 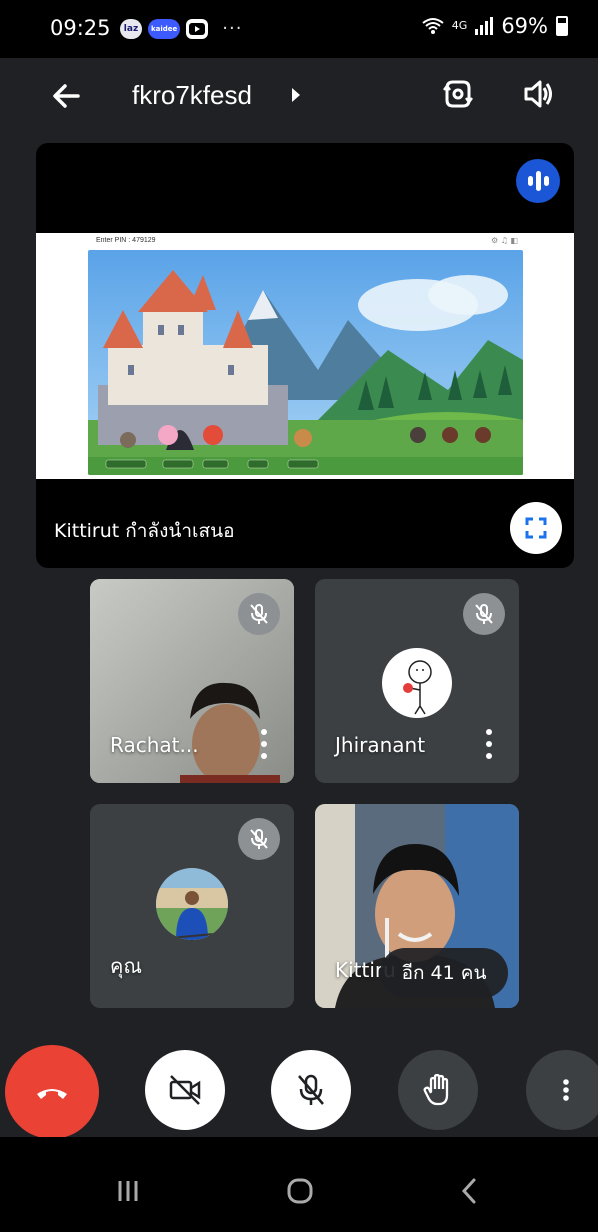 I want to click on audio-level-icon, so click(x=538, y=181).